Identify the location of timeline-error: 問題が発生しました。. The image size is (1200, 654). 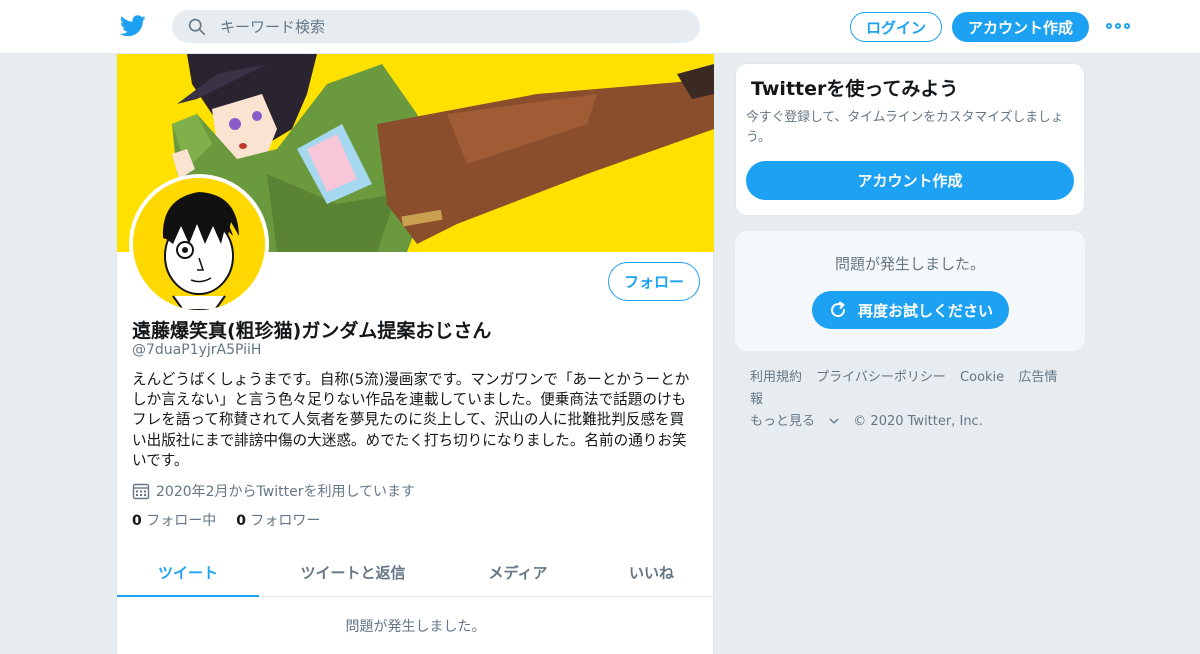
(415, 627).